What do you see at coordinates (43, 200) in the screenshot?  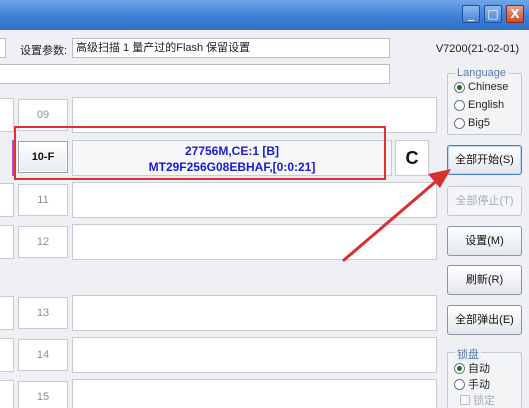 I see `slot-number-11: 11` at bounding box center [43, 200].